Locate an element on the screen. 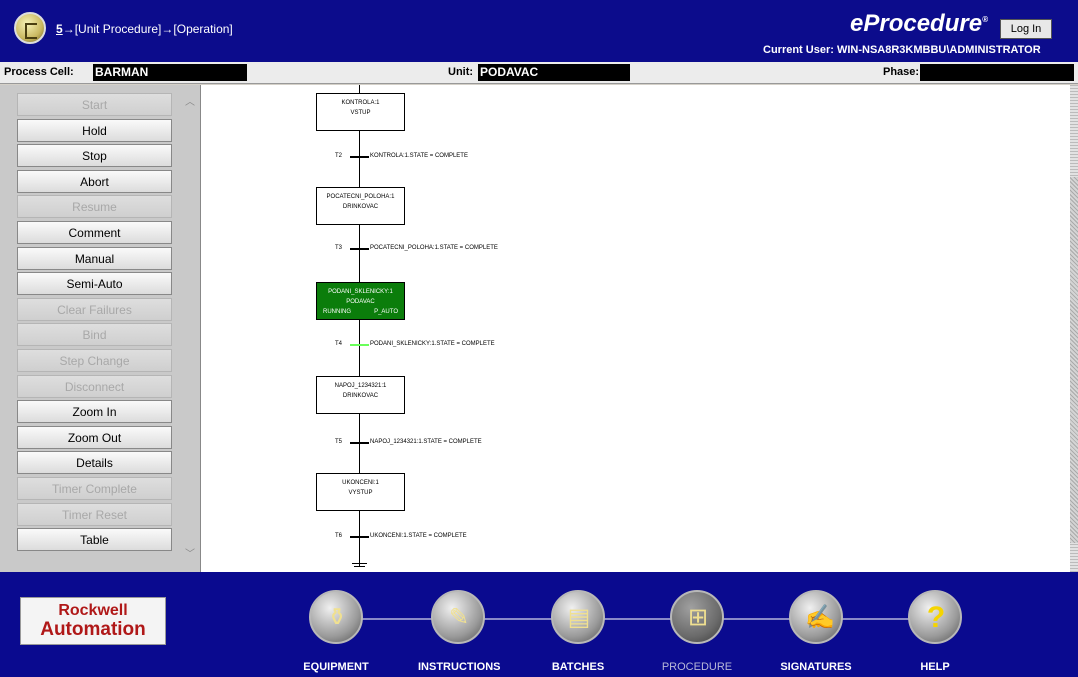  brand-trademark: ® is located at coordinates (985, 19).